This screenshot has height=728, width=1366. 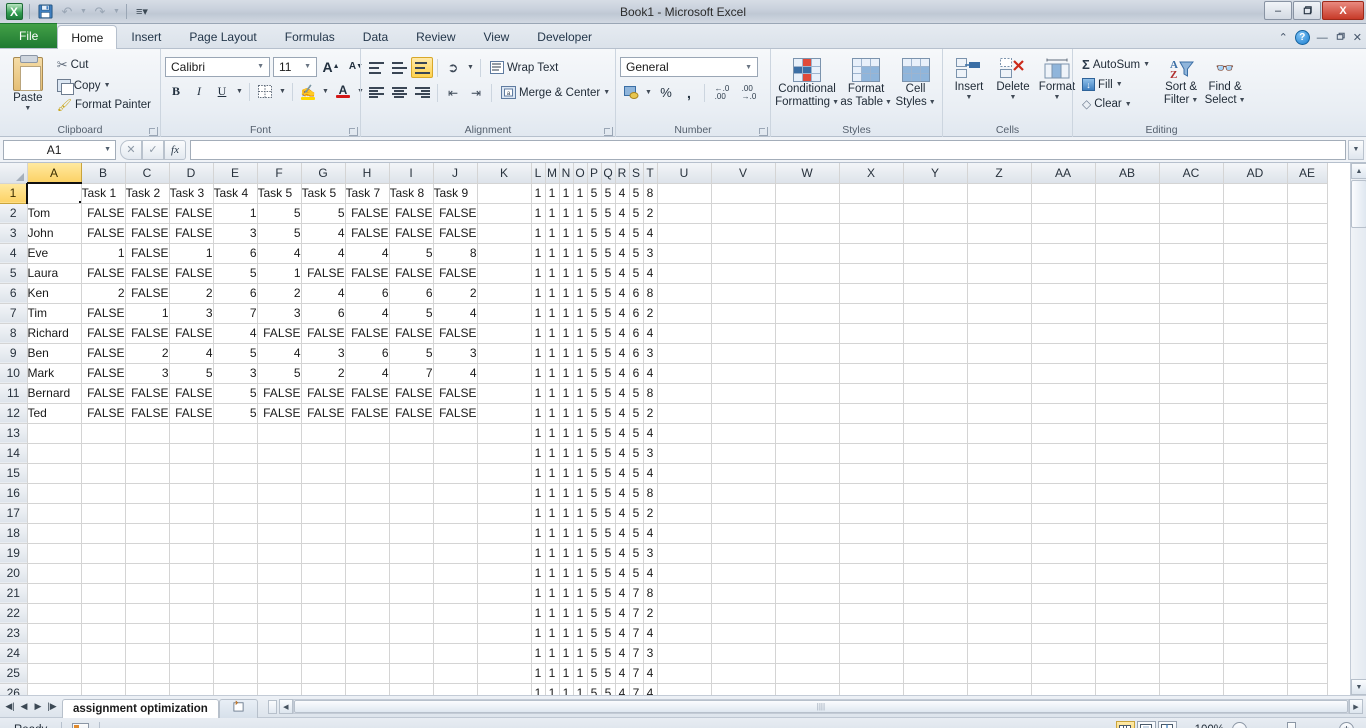 I want to click on orientation-button: ➲, so click(x=453, y=67).